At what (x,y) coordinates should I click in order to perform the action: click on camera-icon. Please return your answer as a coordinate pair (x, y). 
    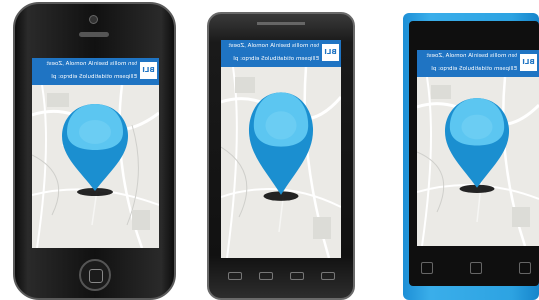
    Looking at the image, I should click on (93, 19).